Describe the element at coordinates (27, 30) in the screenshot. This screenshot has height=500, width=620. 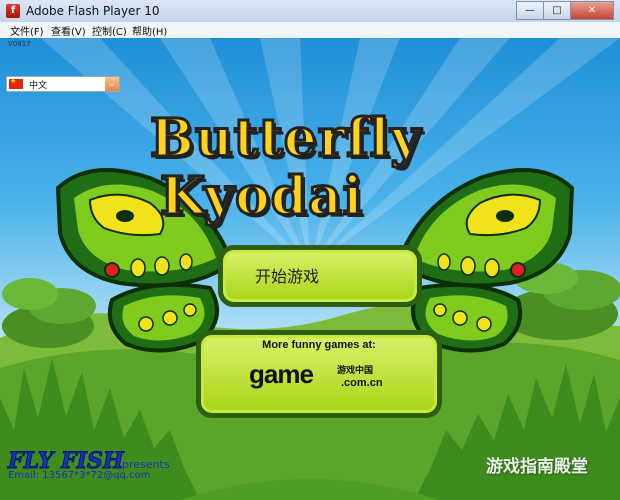
I see `menu-file: 文件(F)` at that location.